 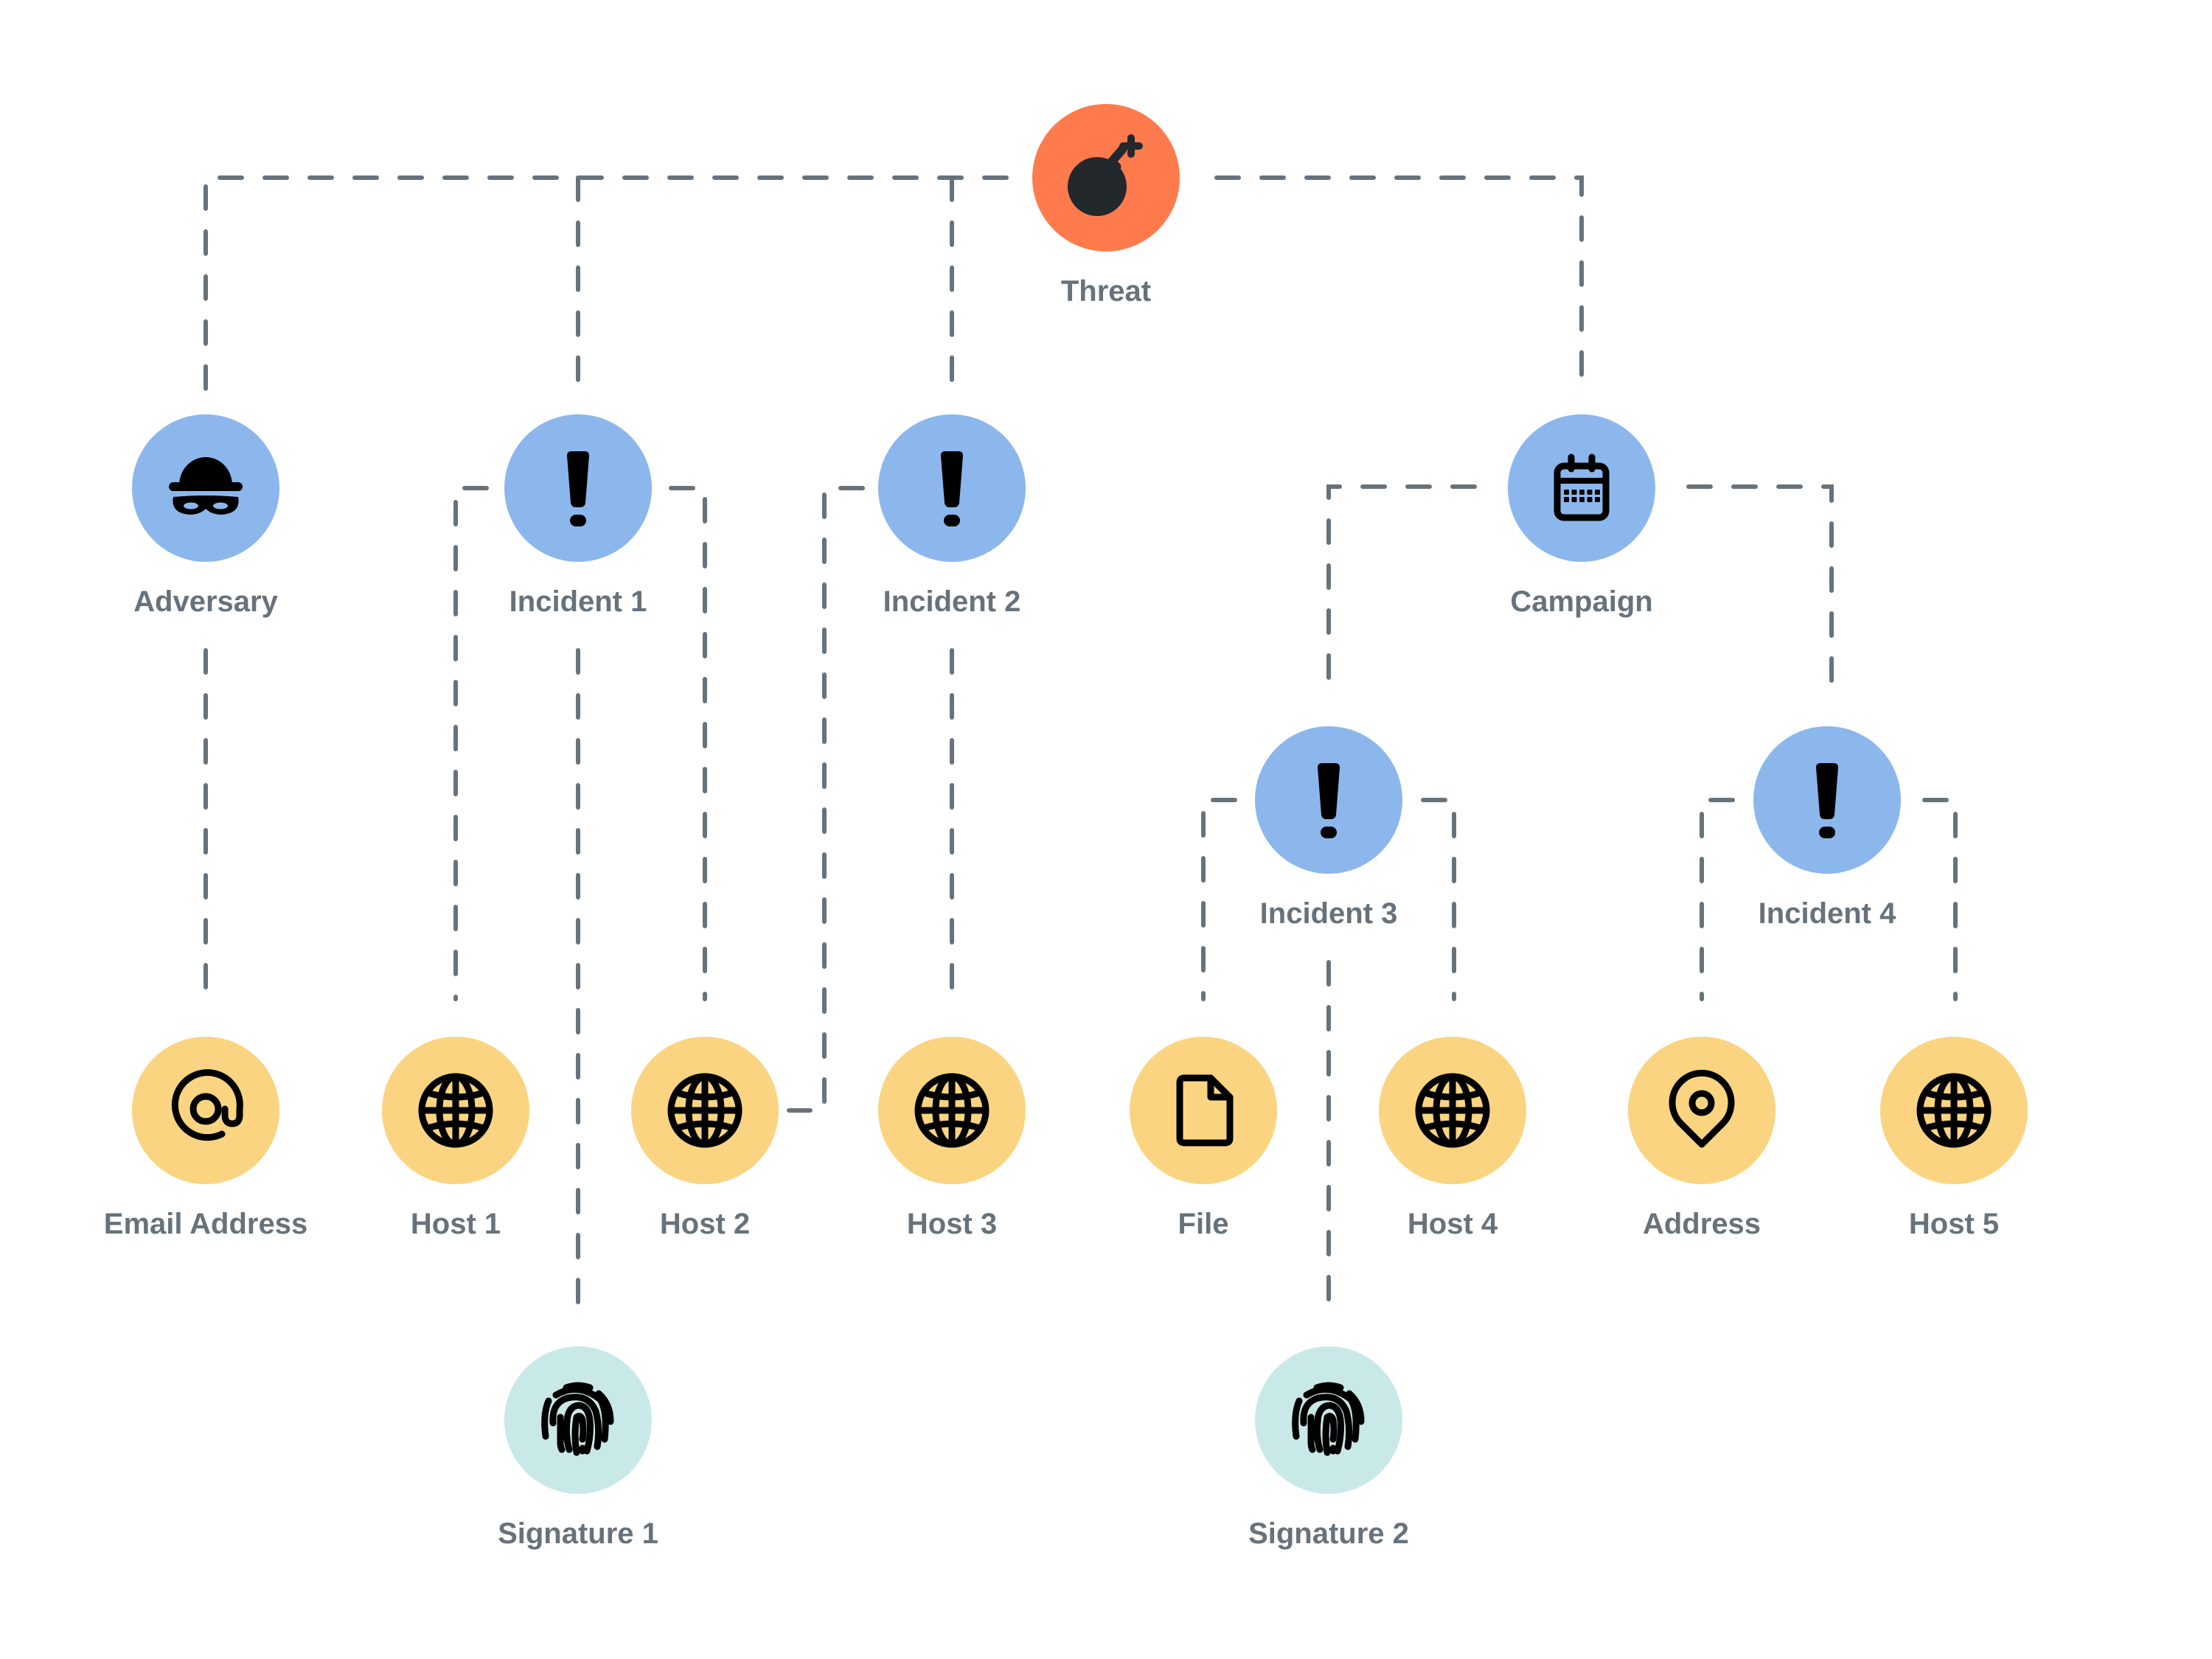 What do you see at coordinates (1106, 291) in the screenshot?
I see `node-label: Threat` at bounding box center [1106, 291].